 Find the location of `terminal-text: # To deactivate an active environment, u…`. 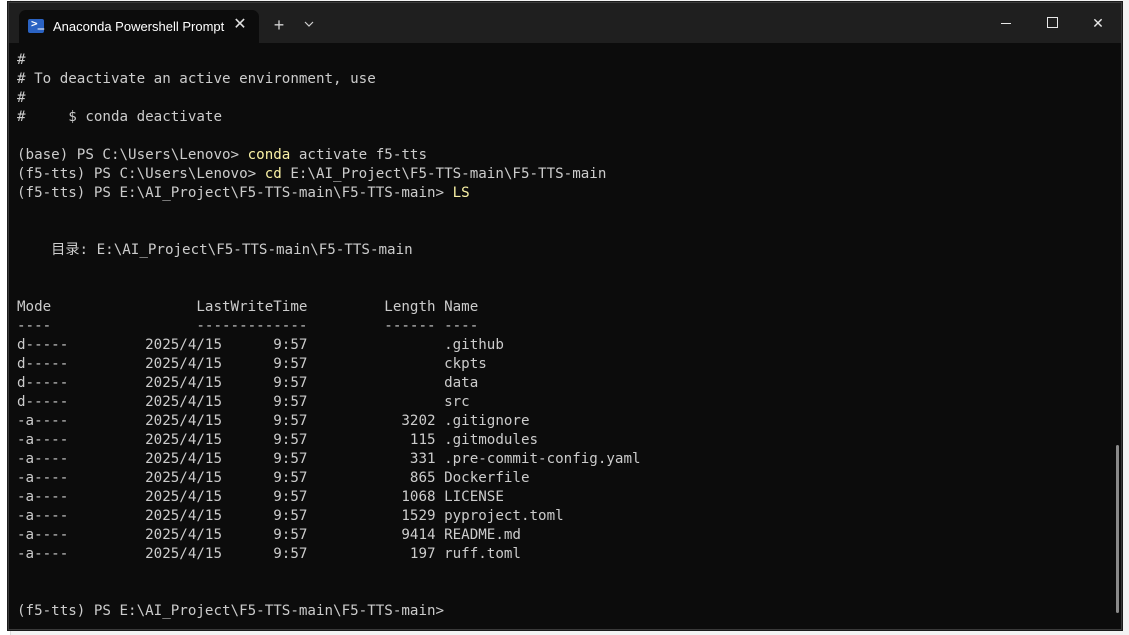

terminal-text: # To deactivate an active environment, u… is located at coordinates (196, 79).